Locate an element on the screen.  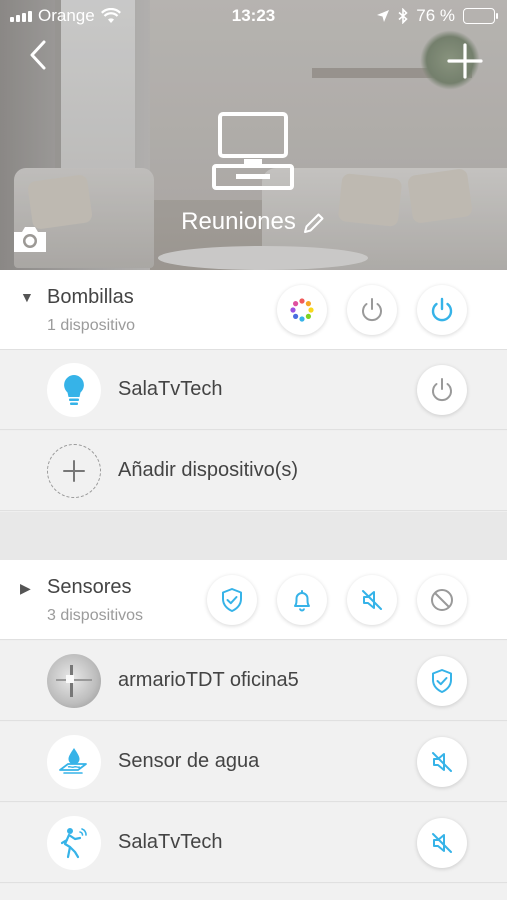
bluetooth-icon is located at coordinates (403, 16).